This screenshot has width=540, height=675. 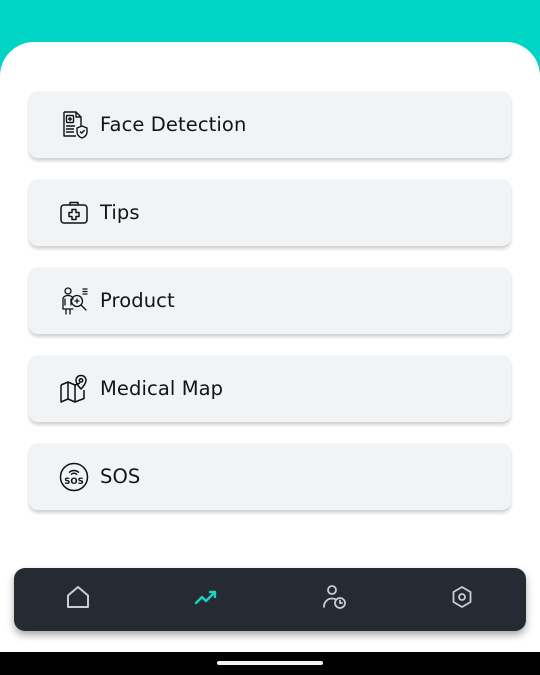 I want to click on menu-item-label: SOS, so click(x=120, y=476).